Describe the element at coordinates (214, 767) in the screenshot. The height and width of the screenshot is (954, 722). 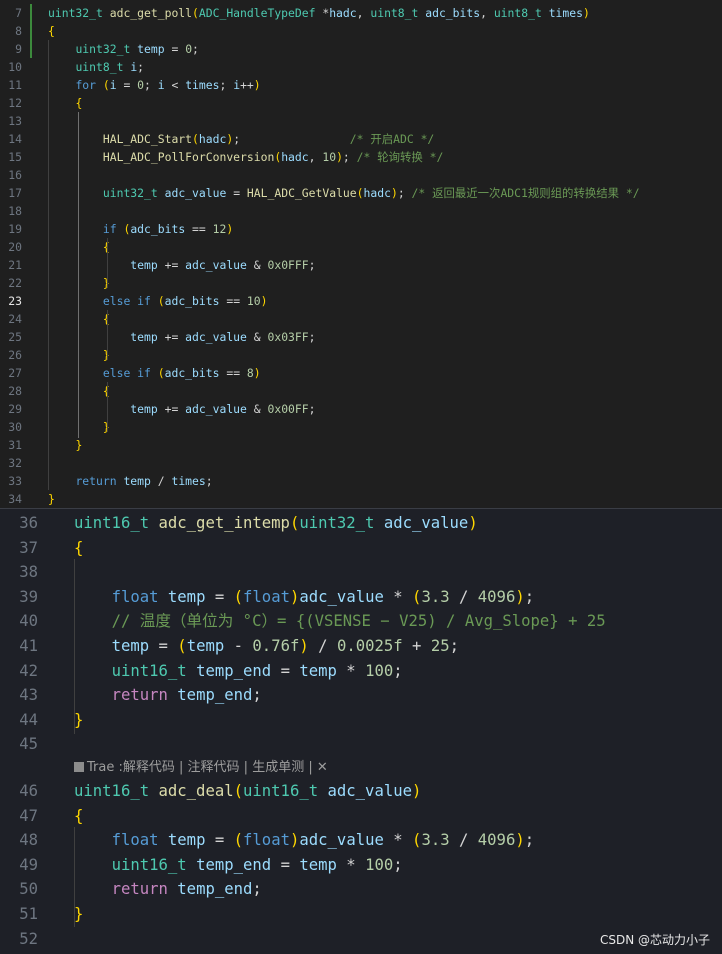
I see `codelens-comment-link: 注释代码` at that location.